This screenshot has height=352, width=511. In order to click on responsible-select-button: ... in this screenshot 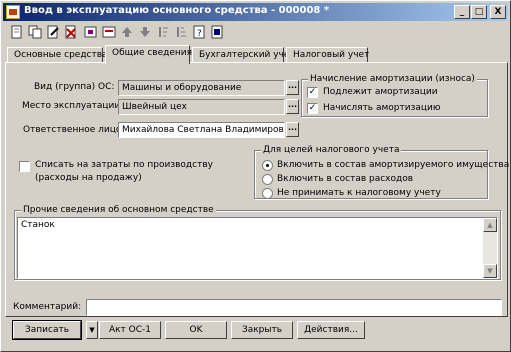, I will do `click(292, 129)`.